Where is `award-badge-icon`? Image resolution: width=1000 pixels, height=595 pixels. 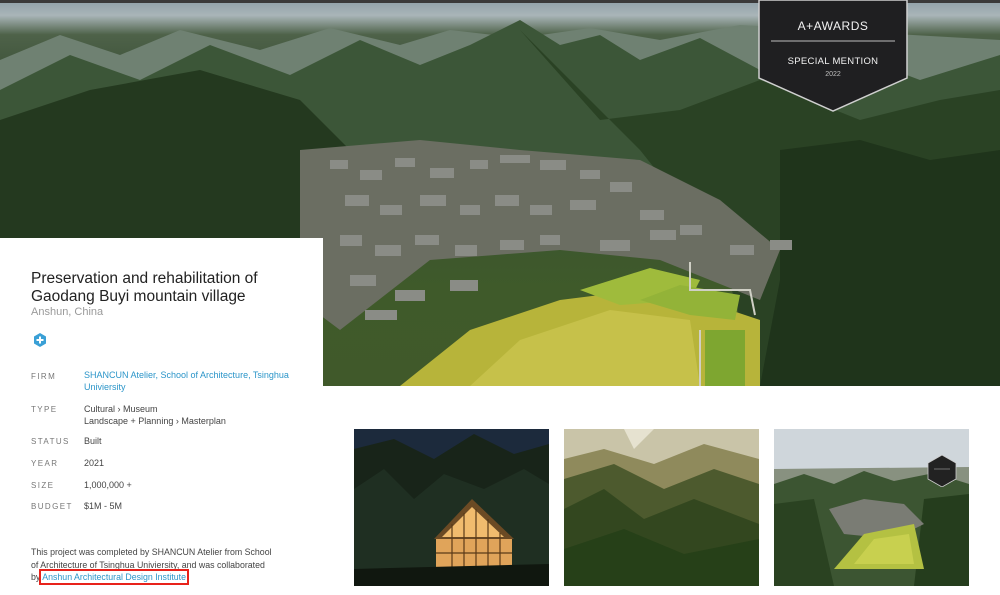
award-badge-icon is located at coordinates (942, 471).